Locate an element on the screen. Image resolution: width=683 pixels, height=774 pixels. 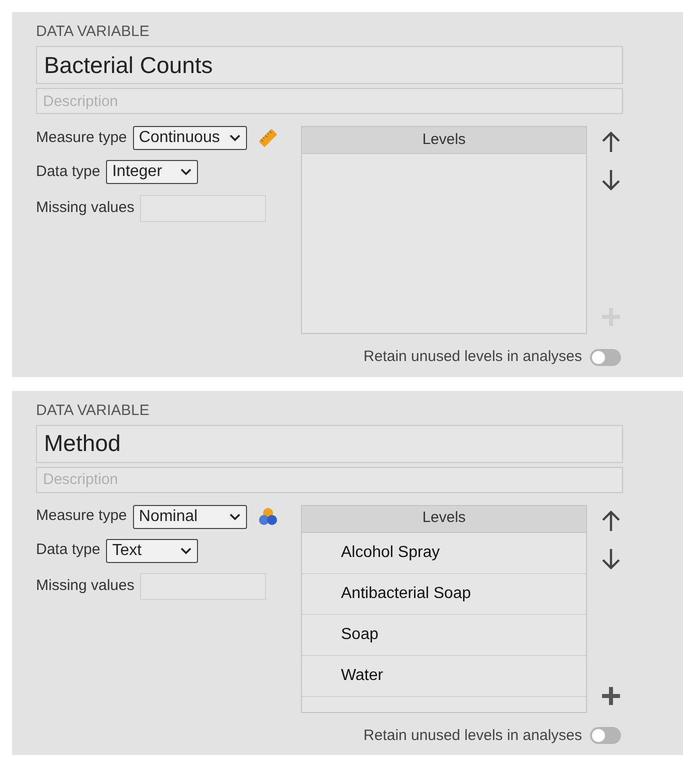
measure-type-dropdown: Nominal is located at coordinates (189, 516).